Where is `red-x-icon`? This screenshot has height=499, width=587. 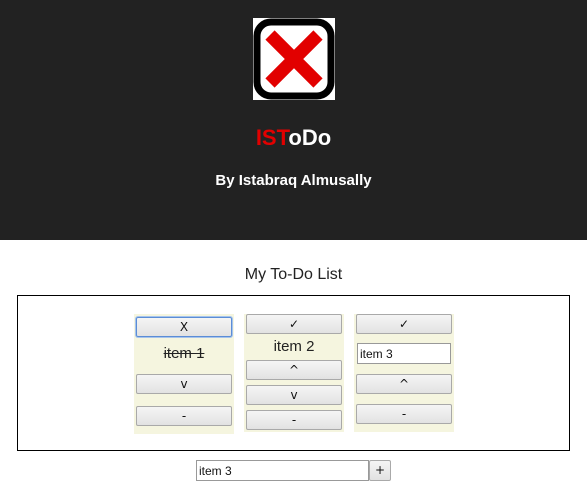
red-x-icon is located at coordinates (294, 59).